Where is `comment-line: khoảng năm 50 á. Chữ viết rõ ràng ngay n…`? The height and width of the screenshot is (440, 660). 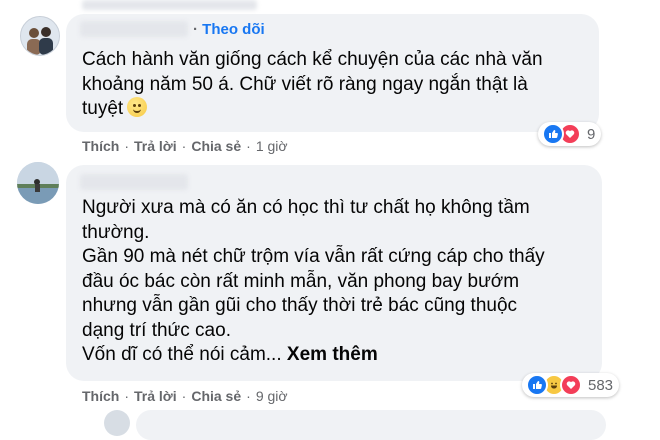 comment-line: khoảng năm 50 á. Chữ viết rõ ràng ngay n… is located at coordinates (305, 84).